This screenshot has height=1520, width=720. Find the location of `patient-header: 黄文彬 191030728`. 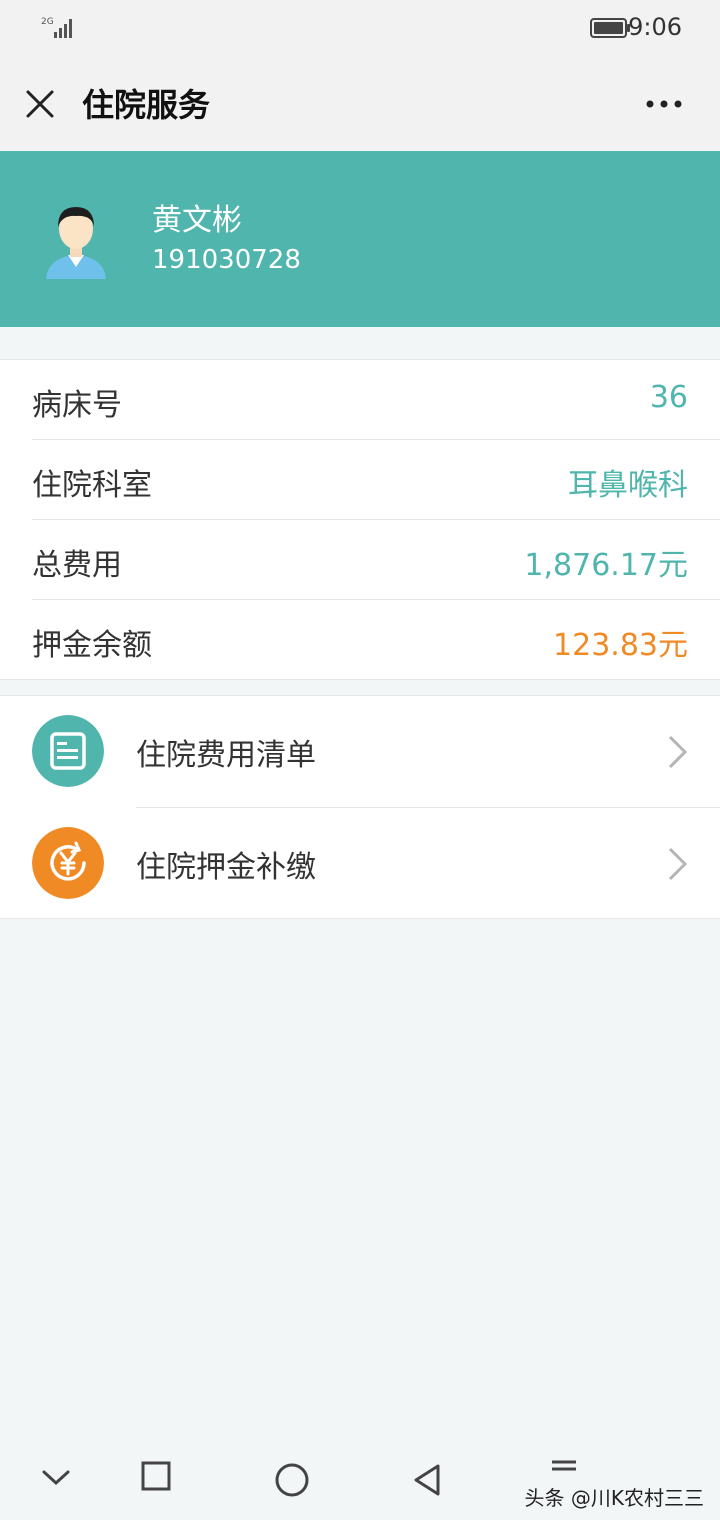

patient-header: 黄文彬 191030728 is located at coordinates (360, 239).